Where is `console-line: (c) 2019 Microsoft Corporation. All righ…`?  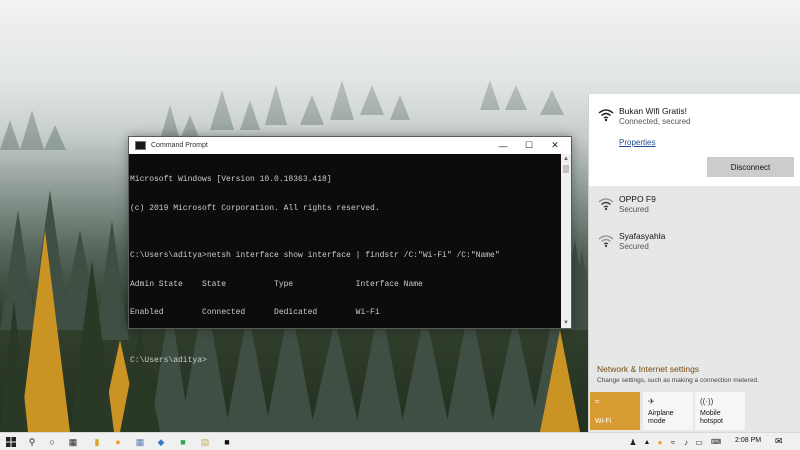
console-line: (c) 2019 Microsoft Corporation. All righ… is located at coordinates (255, 208).